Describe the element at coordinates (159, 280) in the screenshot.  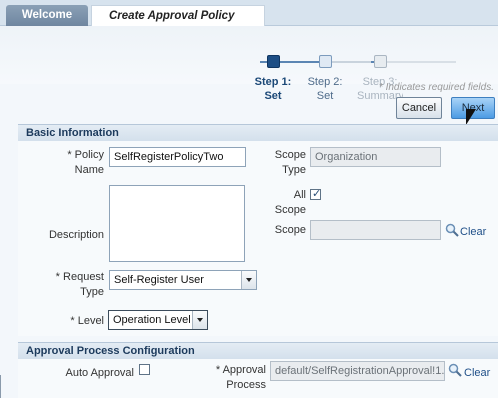
I see `request-type-selected: Self-Register User` at that location.